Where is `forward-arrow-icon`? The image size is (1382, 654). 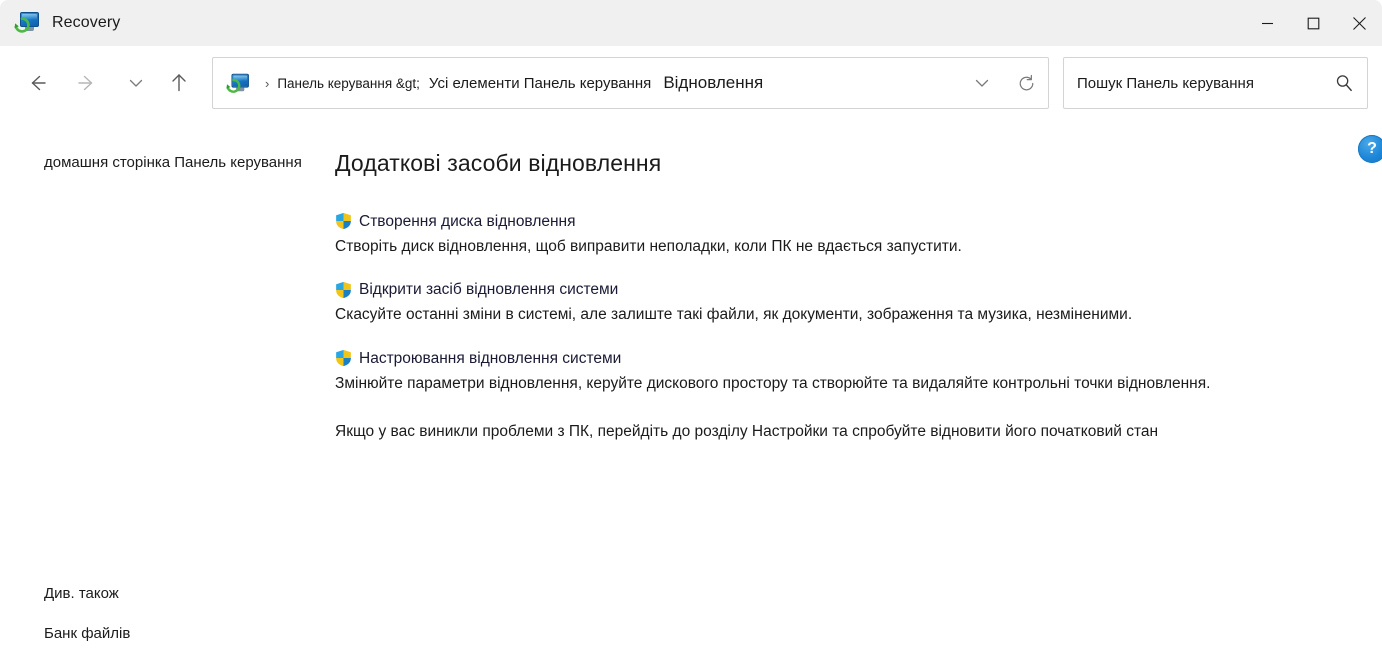 forward-arrow-icon is located at coordinates (85, 83).